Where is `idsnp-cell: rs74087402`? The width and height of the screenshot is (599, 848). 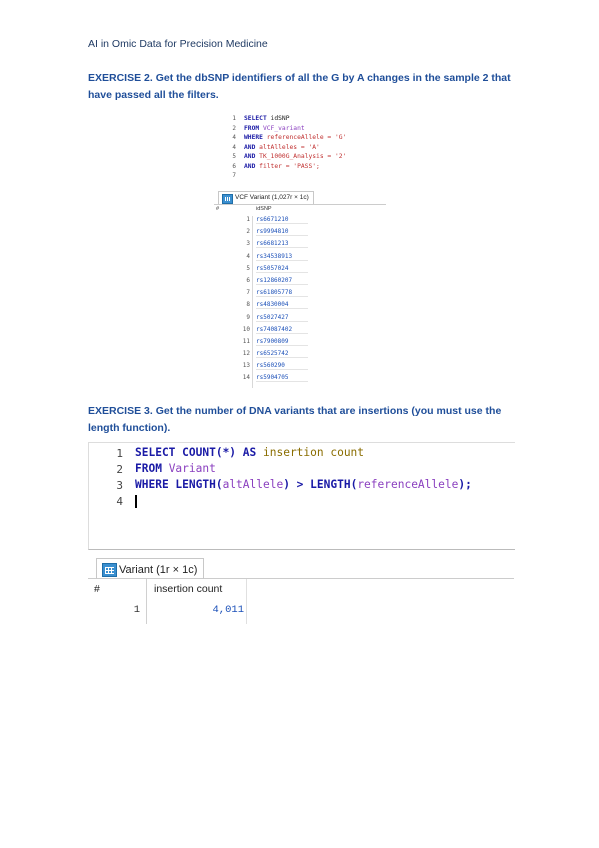 idsnp-cell: rs74087402 is located at coordinates (282, 330).